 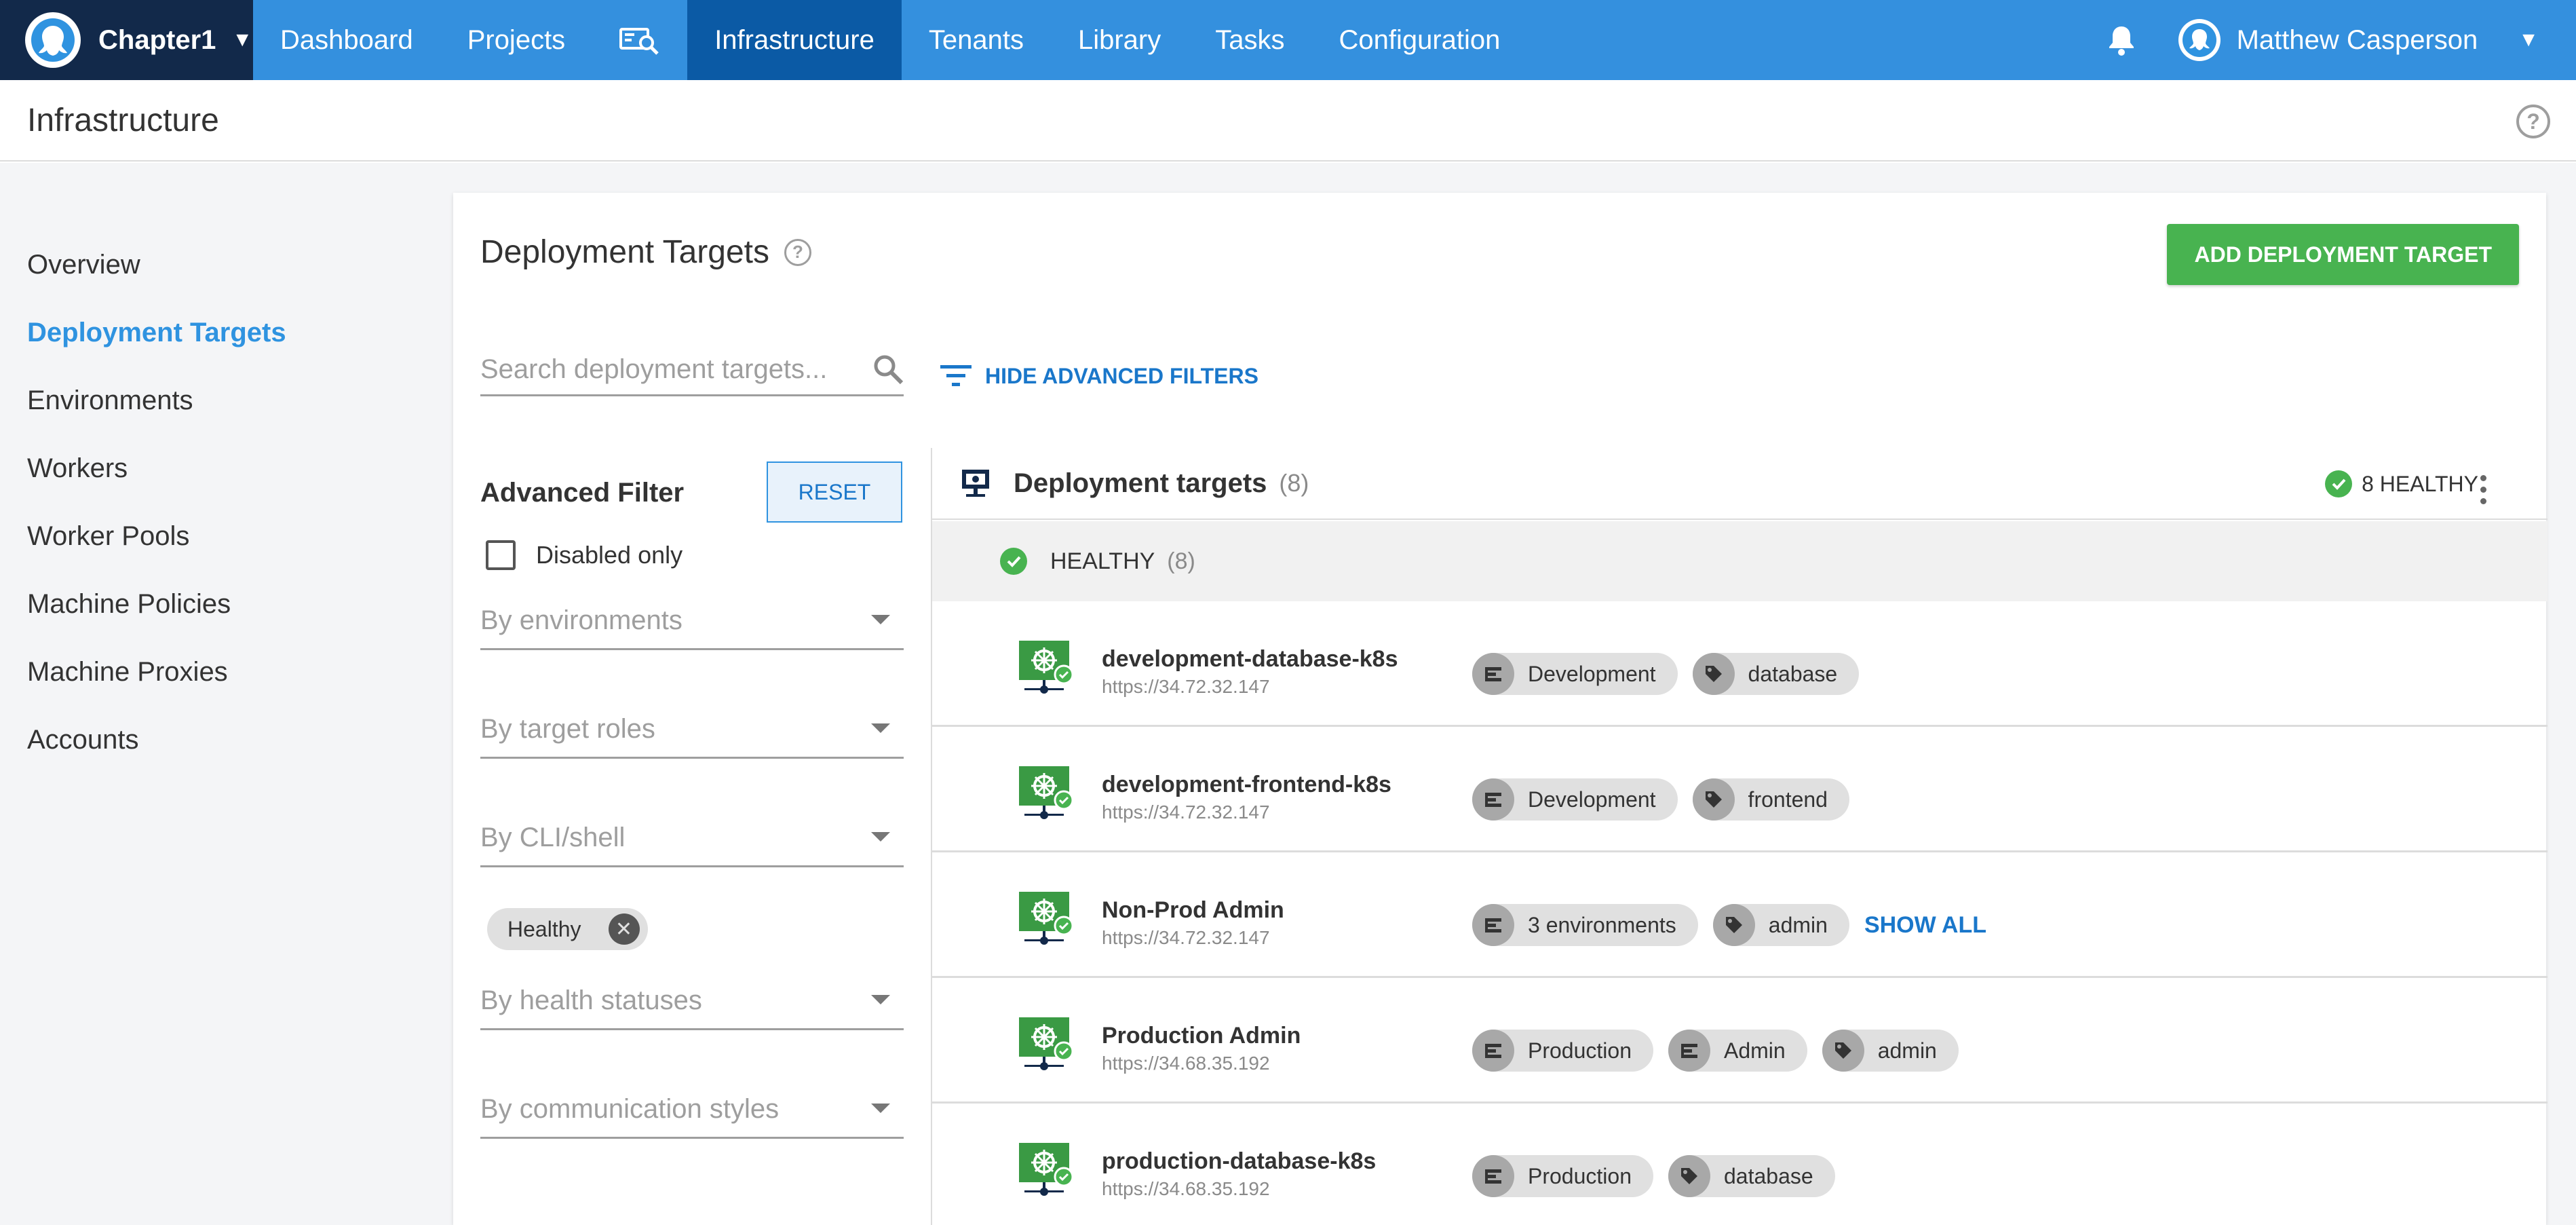 What do you see at coordinates (977, 40) in the screenshot?
I see `nav-tenants: Tenants` at bounding box center [977, 40].